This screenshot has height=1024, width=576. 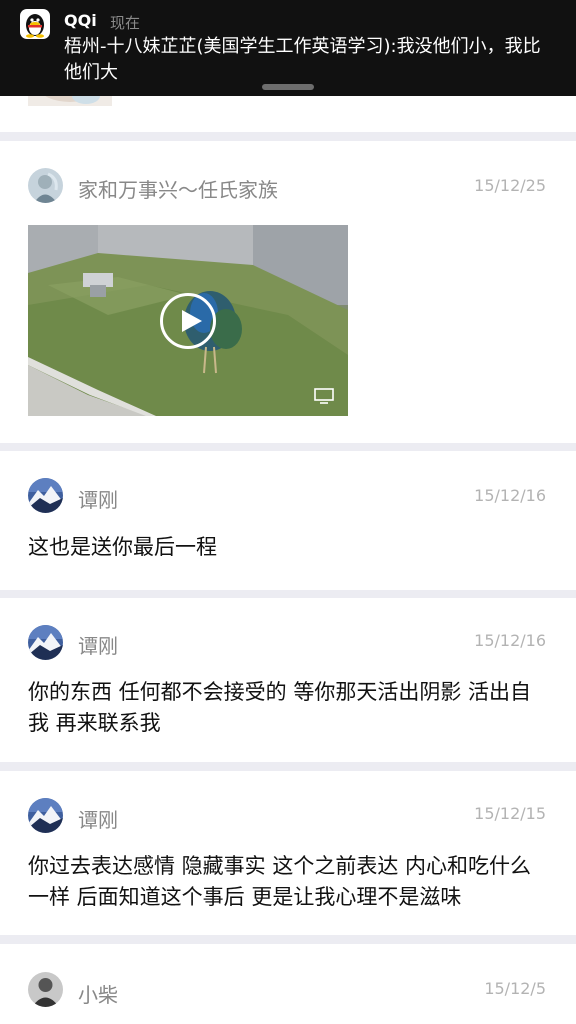 What do you see at coordinates (515, 988) in the screenshot?
I see `post-date: 15/12/5` at bounding box center [515, 988].